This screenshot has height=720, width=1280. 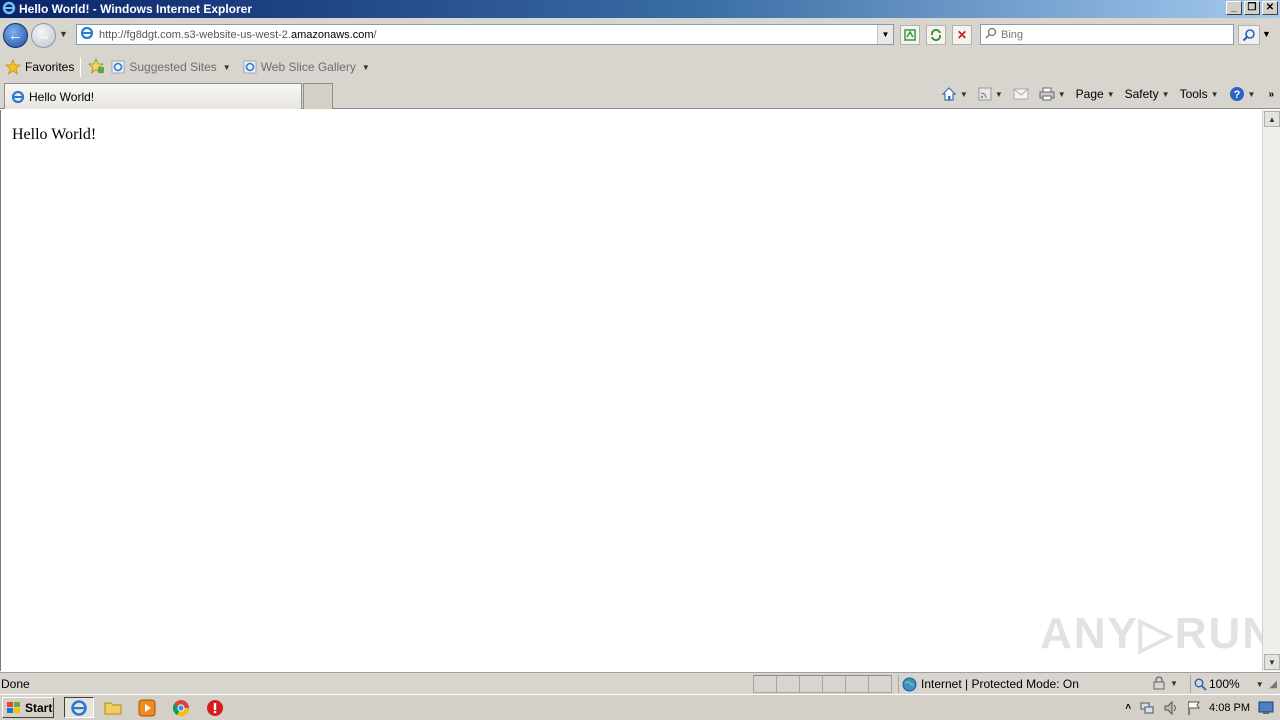 I want to click on page-menu-label: Page, so click(x=1089, y=94).